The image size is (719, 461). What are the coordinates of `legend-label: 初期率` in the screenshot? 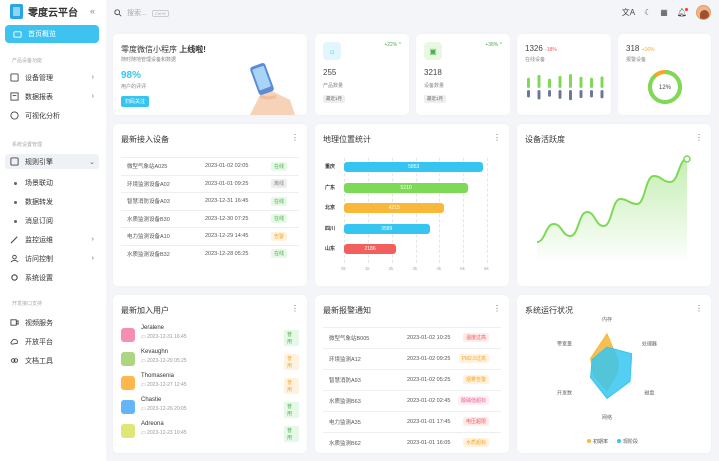 It's located at (600, 441).